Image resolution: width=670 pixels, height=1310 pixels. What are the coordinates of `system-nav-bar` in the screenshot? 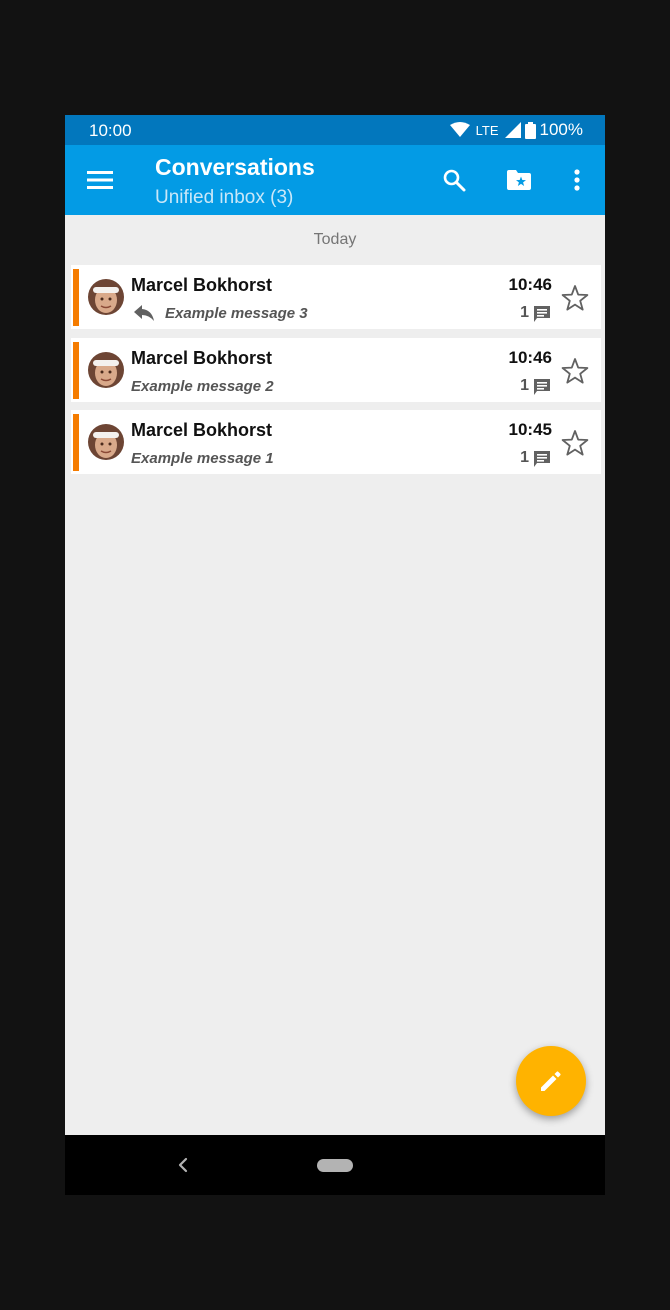 It's located at (335, 1165).